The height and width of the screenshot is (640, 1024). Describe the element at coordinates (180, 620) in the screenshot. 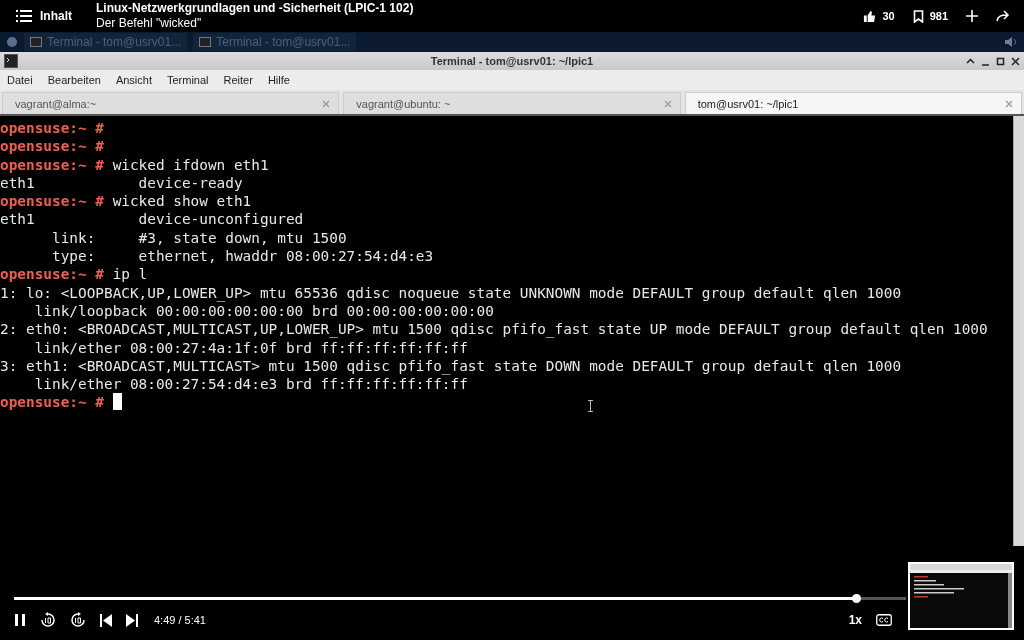

I see `playback-time: 4:49 / 5:41` at that location.